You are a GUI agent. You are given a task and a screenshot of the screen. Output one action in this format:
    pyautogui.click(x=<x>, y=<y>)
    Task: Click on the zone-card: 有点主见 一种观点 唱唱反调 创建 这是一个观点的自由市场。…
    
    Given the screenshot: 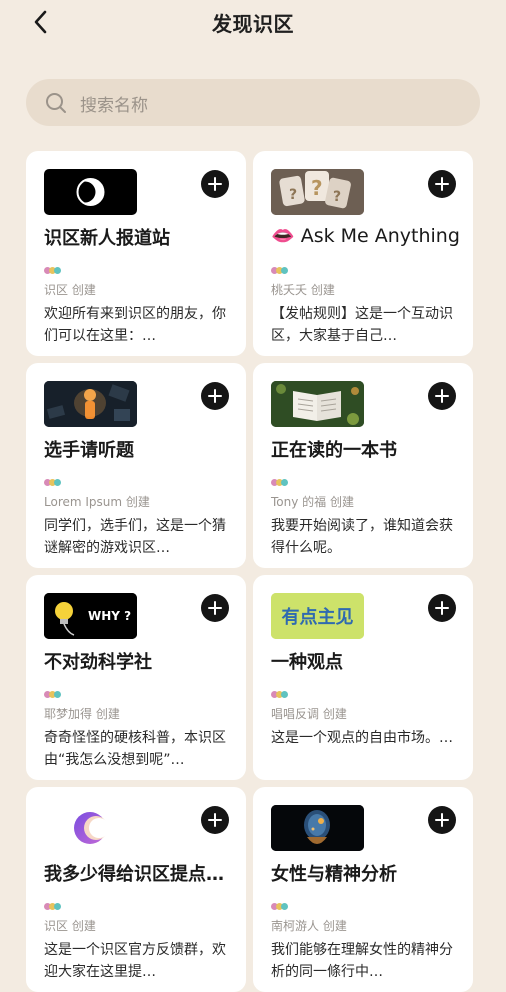 What is the action you would take?
    pyautogui.click(x=363, y=677)
    